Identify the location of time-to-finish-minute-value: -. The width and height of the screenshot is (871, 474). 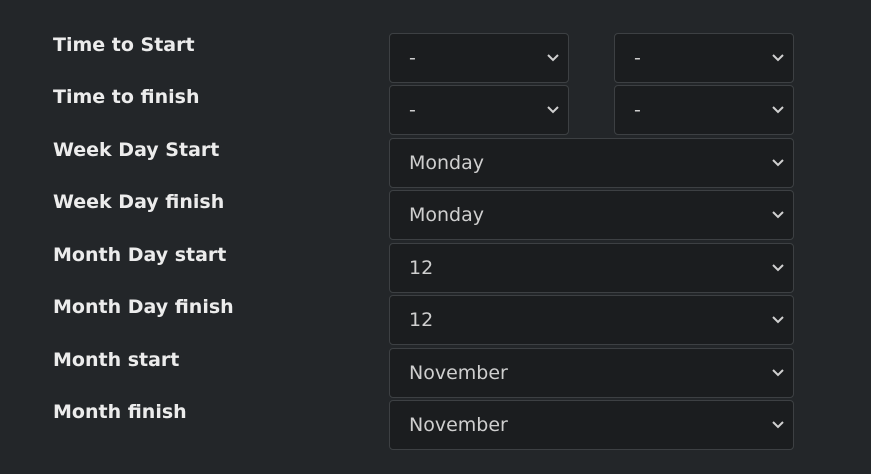
(637, 110).